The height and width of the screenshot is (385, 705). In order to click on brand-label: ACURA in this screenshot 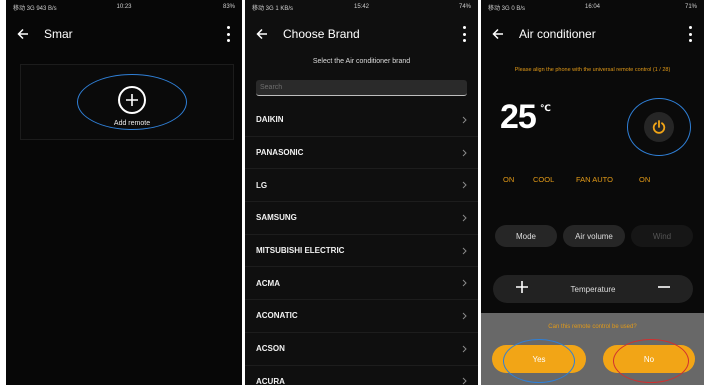, I will do `click(270, 380)`.